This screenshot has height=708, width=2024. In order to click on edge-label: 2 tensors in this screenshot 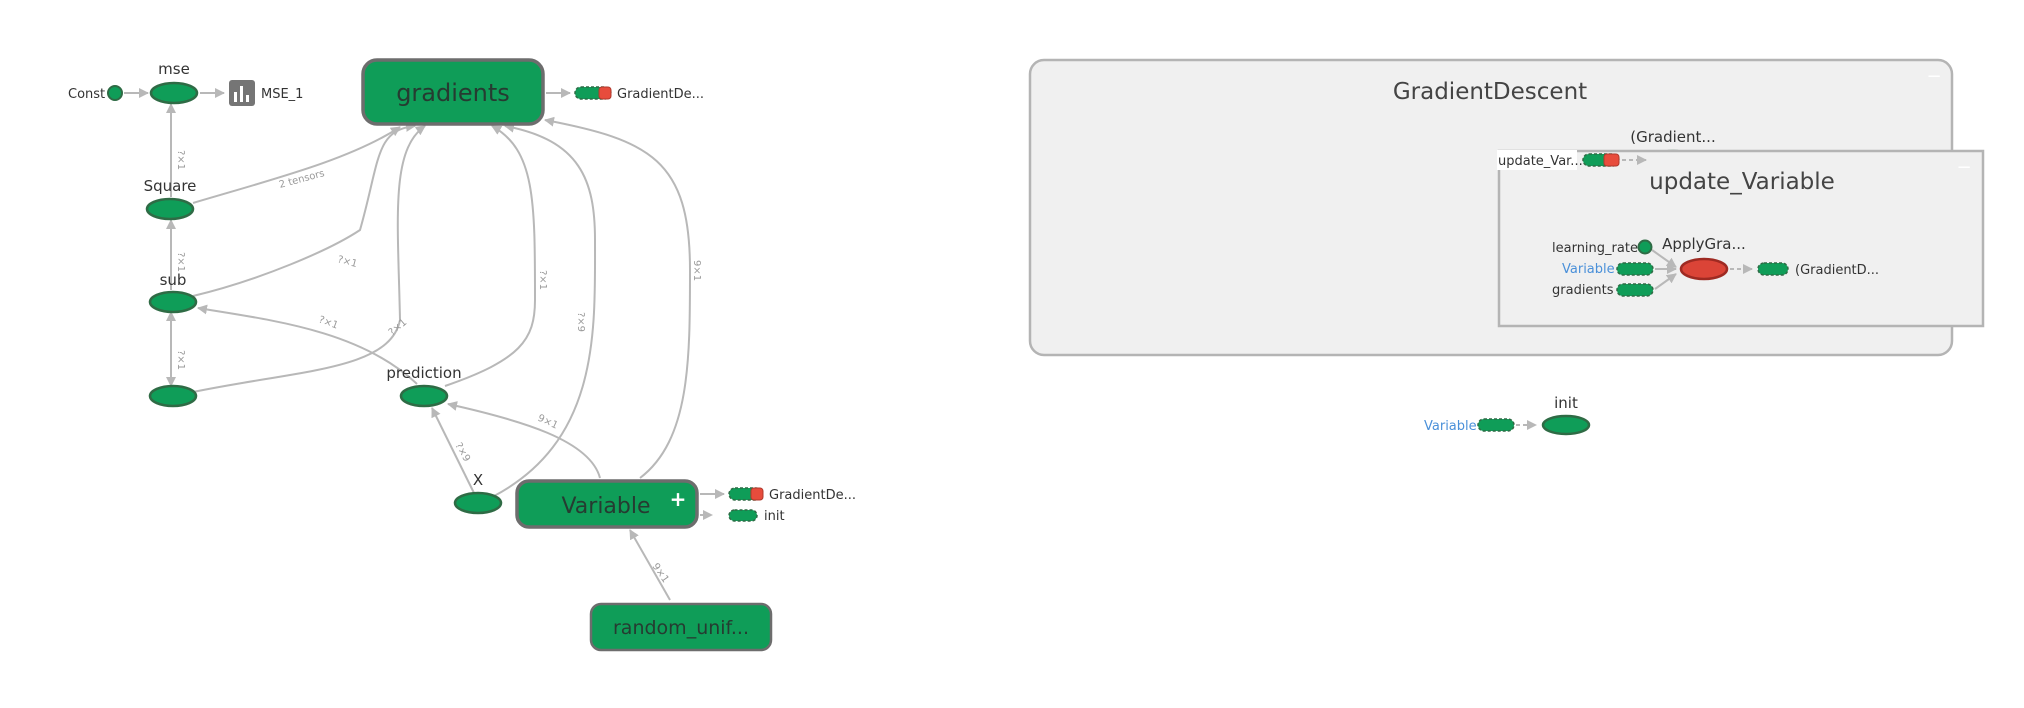, I will do `click(302, 179)`.